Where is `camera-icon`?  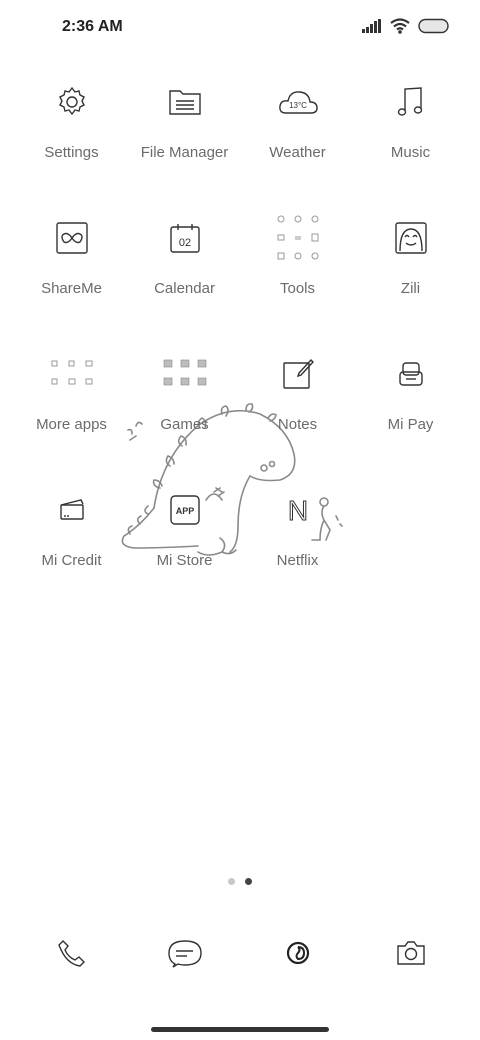 camera-icon is located at coordinates (411, 955).